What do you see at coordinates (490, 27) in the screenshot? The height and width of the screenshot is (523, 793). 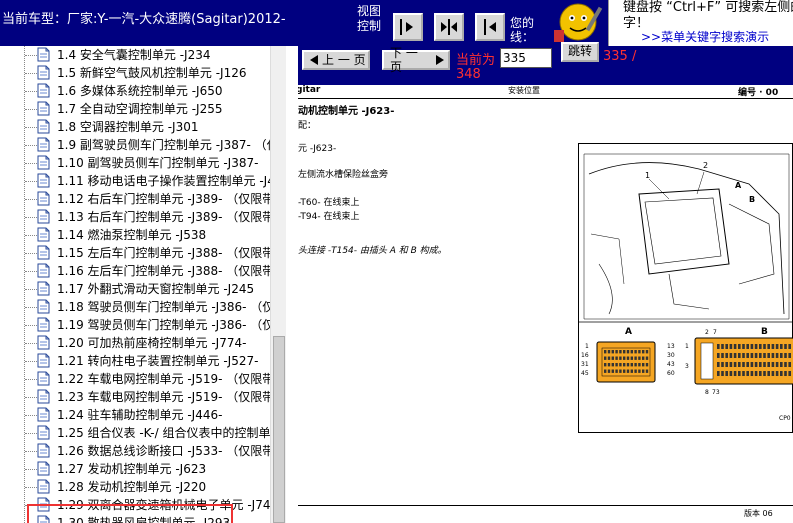 I see `view-right-pane-button` at bounding box center [490, 27].